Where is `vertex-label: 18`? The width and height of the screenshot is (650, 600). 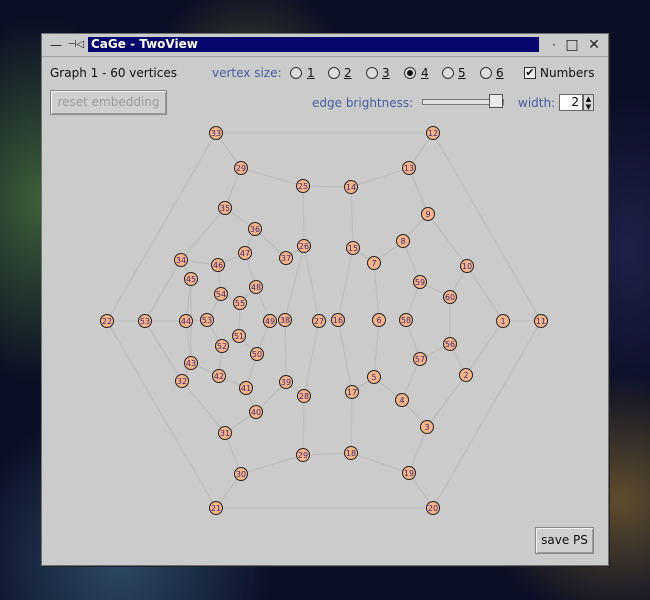 vertex-label: 18 is located at coordinates (351, 453).